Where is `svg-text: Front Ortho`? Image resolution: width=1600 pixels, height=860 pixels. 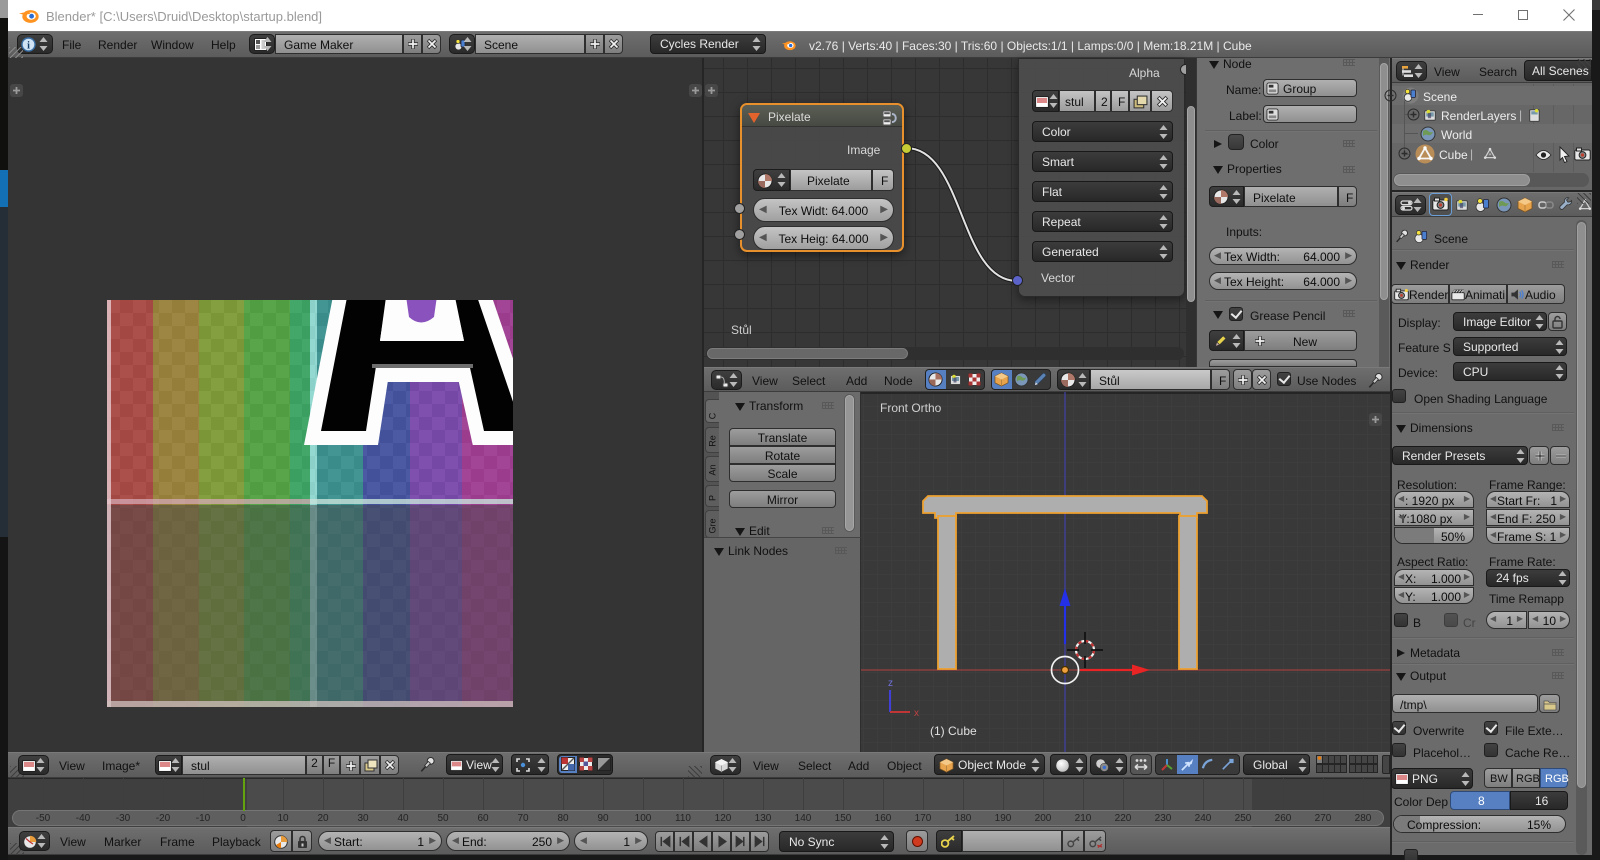
svg-text: Front Ortho is located at coordinates (911, 408).